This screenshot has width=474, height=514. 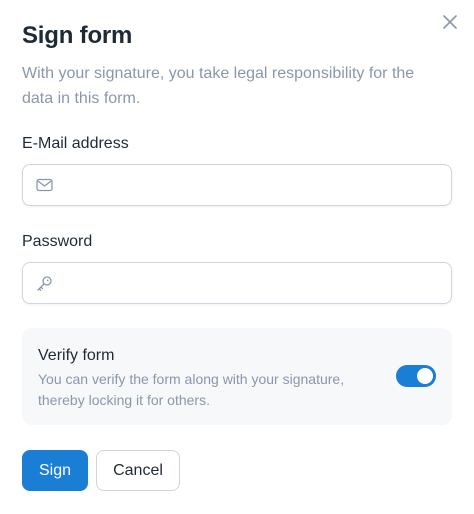 What do you see at coordinates (44, 283) in the screenshot?
I see `key-icon` at bounding box center [44, 283].